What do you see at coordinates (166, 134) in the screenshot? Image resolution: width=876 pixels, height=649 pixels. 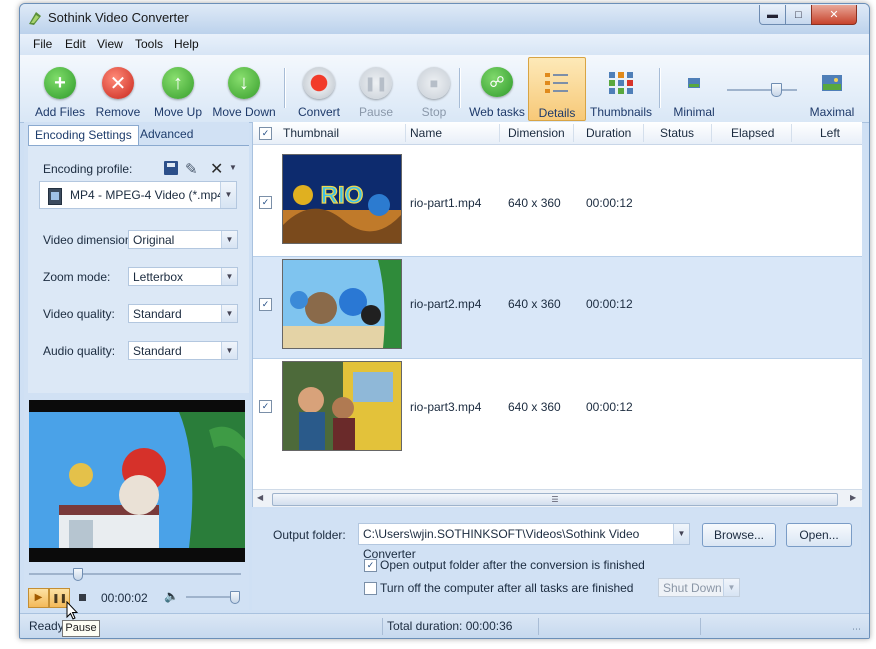 I see `tab-advanced: Advanced` at bounding box center [166, 134].